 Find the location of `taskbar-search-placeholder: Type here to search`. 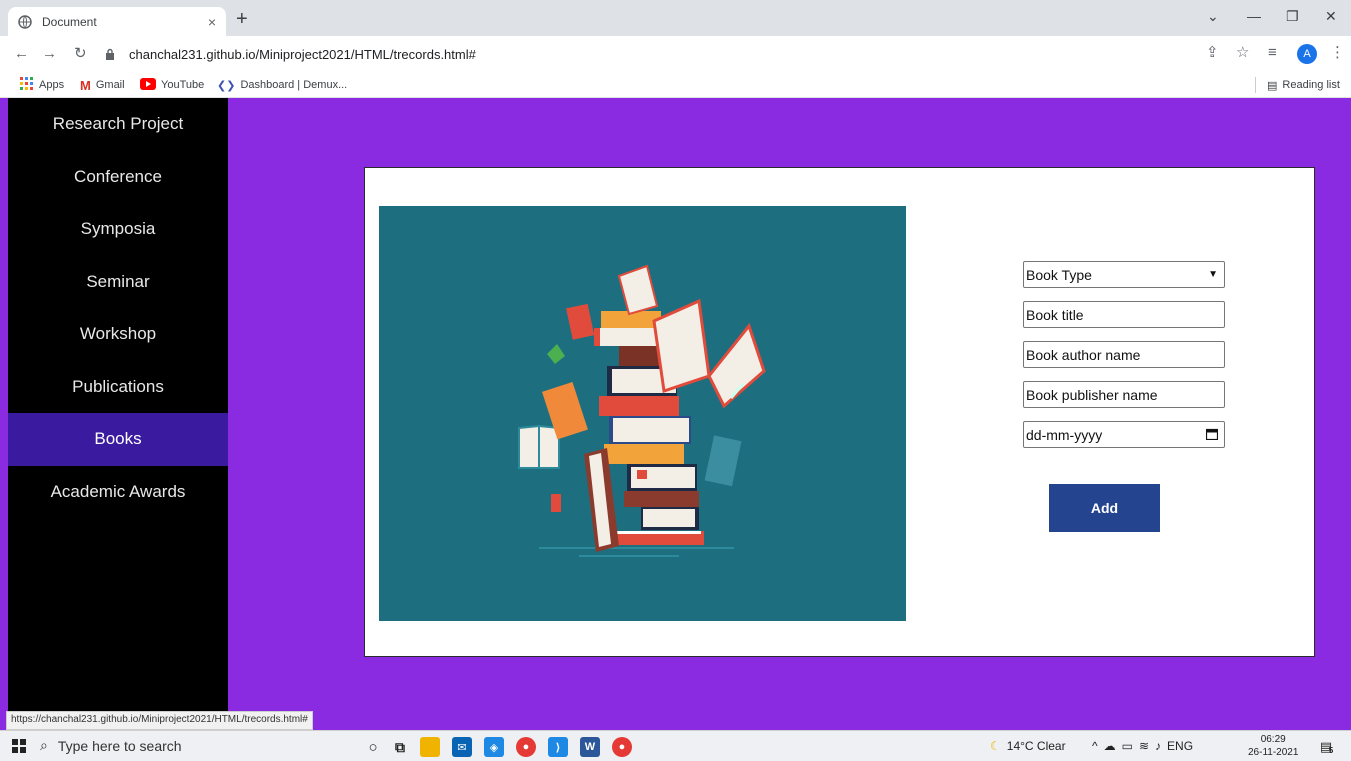

taskbar-search-placeholder: Type here to search is located at coordinates (119, 745).